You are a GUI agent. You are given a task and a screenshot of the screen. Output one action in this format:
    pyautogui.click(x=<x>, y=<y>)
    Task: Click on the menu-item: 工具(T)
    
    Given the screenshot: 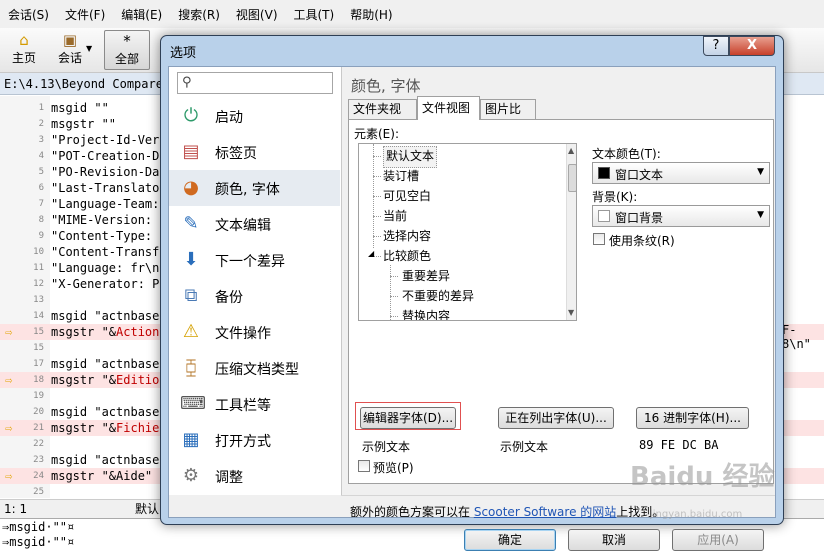 What is the action you would take?
    pyautogui.click(x=314, y=14)
    